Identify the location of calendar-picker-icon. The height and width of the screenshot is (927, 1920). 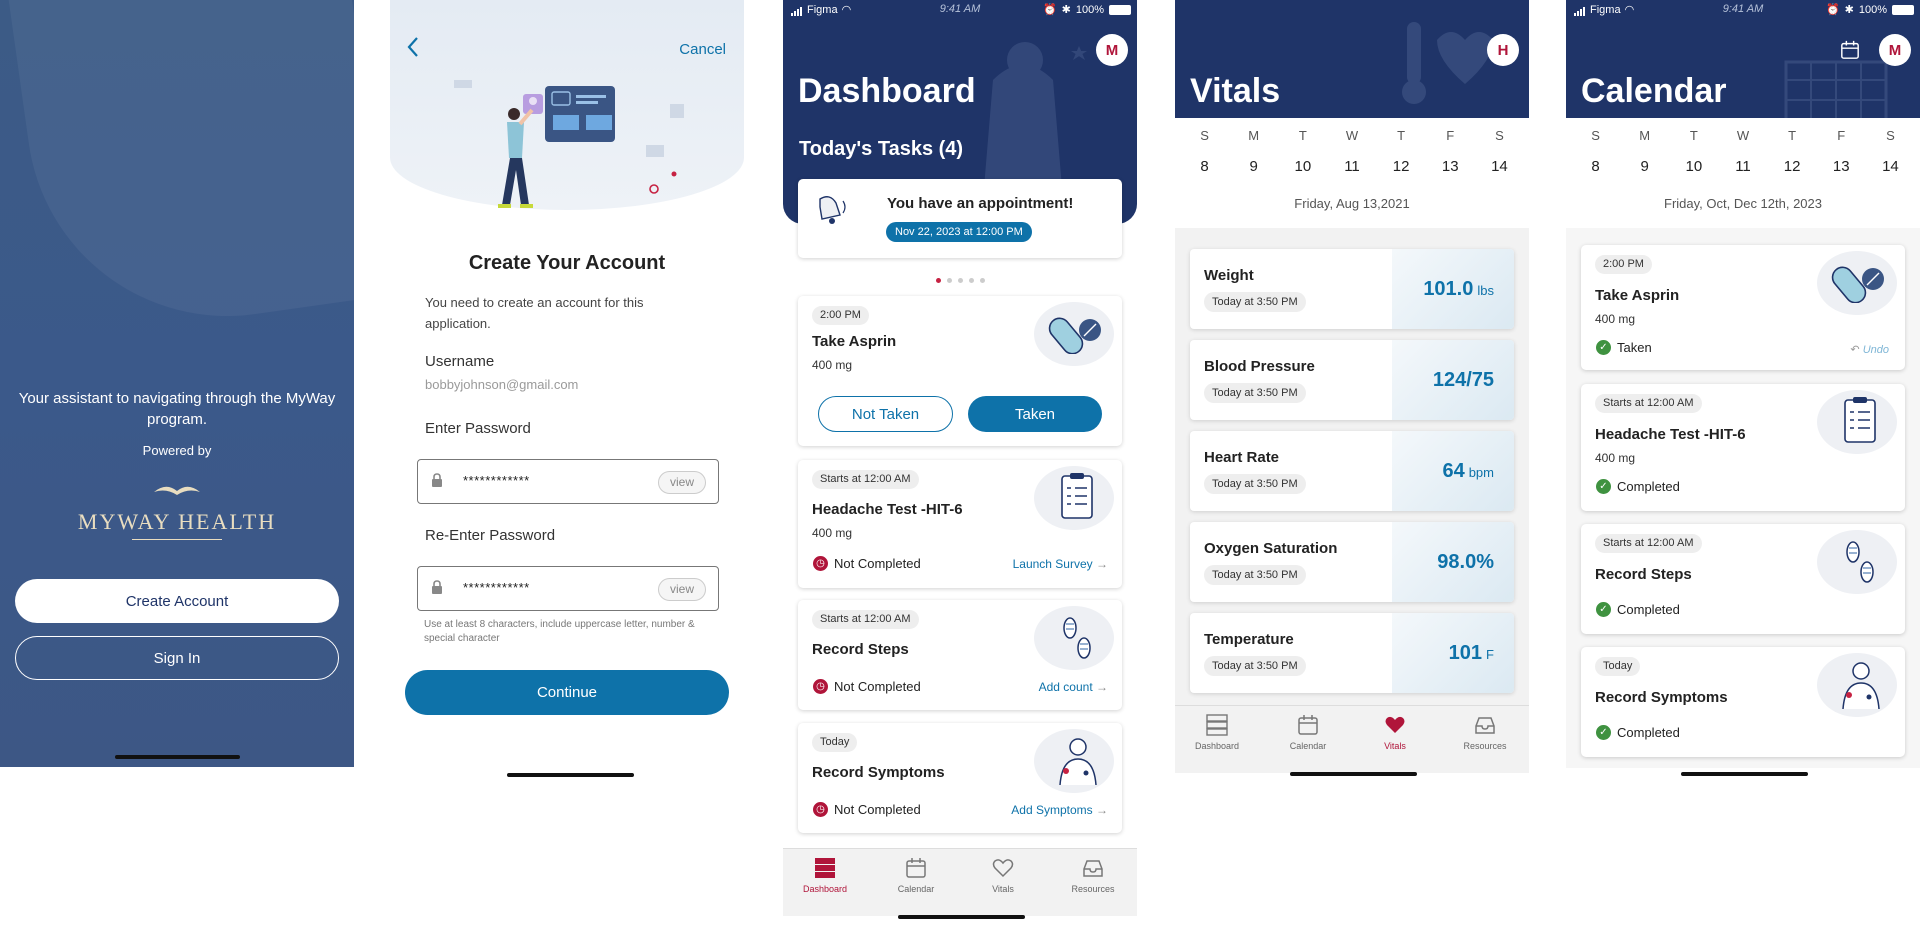
(1850, 52).